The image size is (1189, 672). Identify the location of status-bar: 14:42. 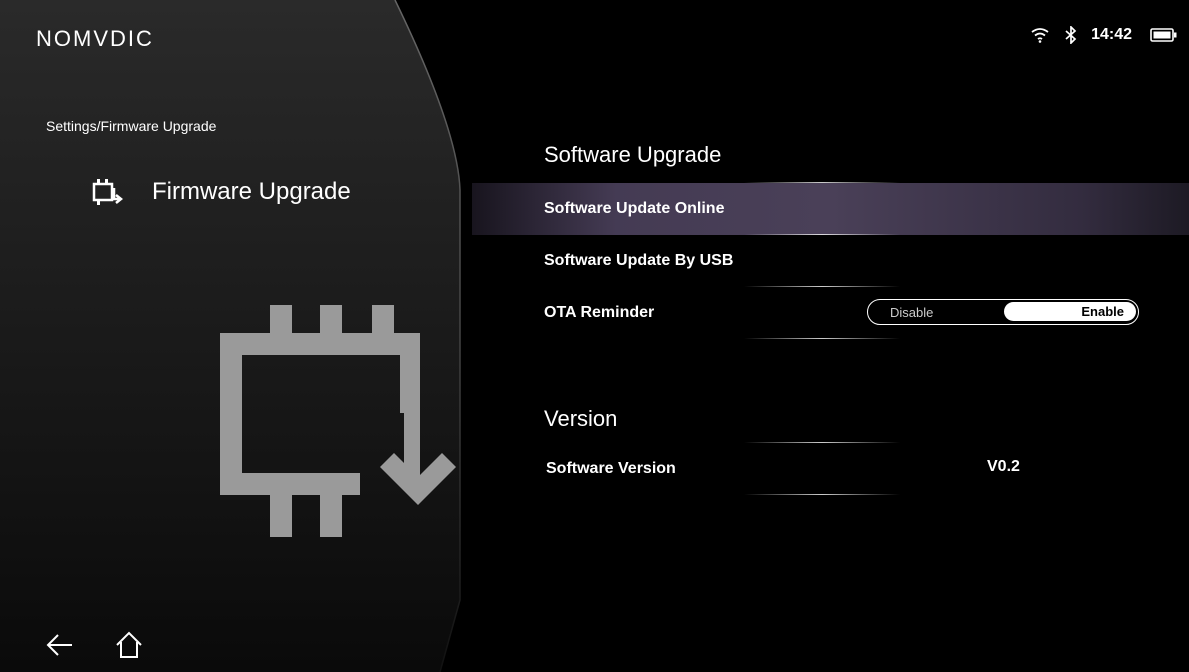
(1104, 35).